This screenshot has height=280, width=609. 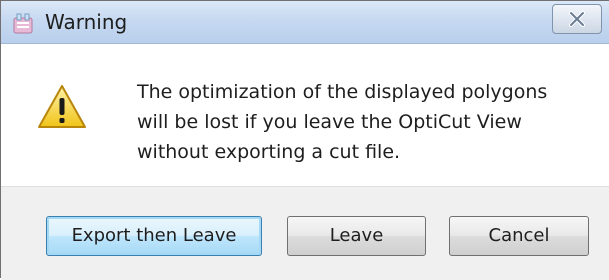 I want to click on cancel-button: Cancel, so click(x=519, y=236).